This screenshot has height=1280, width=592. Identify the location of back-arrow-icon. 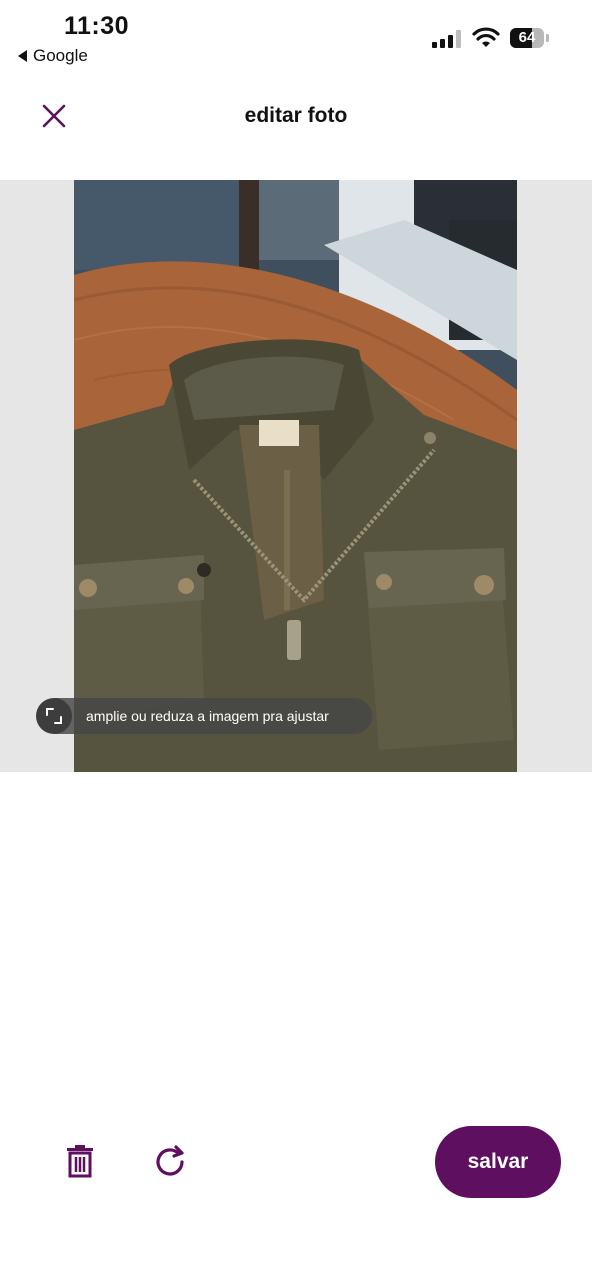
(22, 56).